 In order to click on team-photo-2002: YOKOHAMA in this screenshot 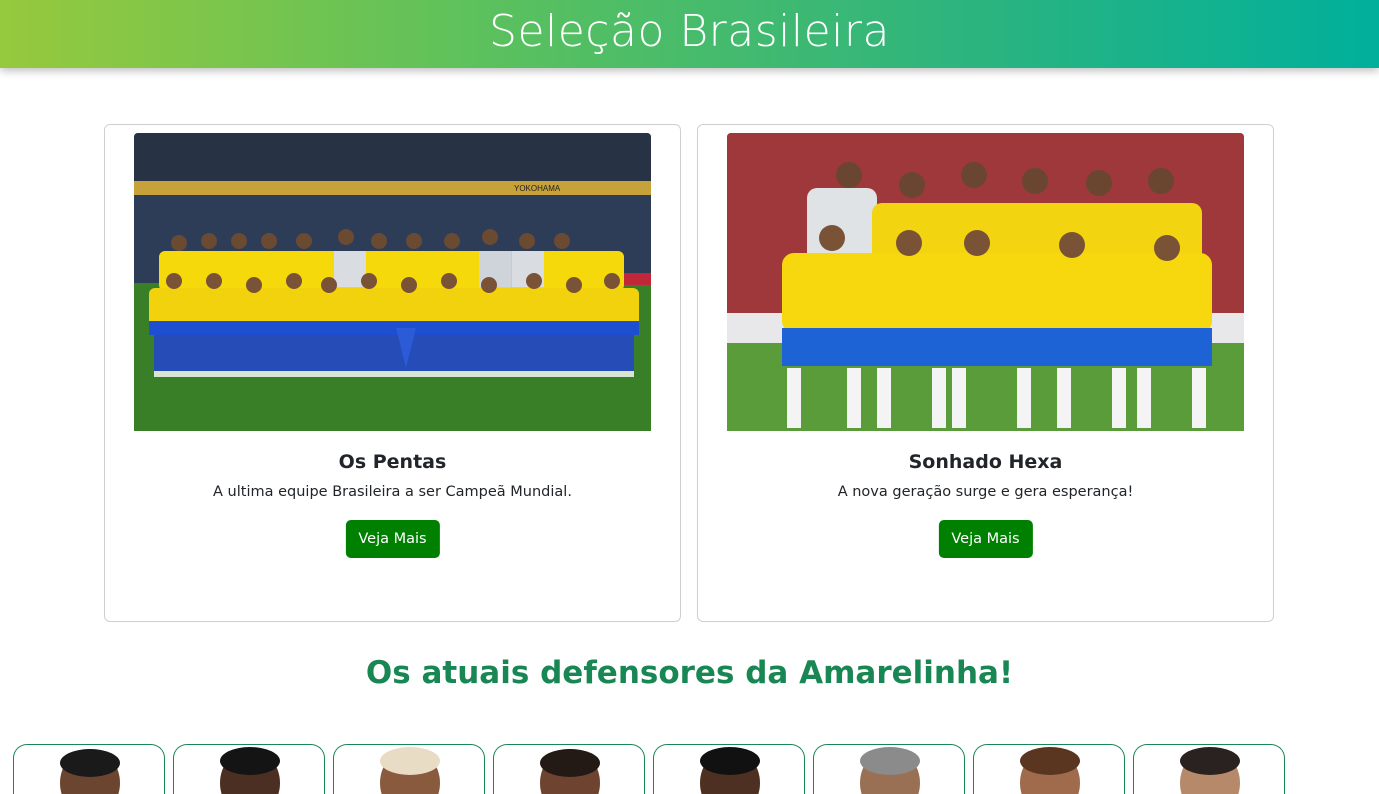, I will do `click(392, 282)`.